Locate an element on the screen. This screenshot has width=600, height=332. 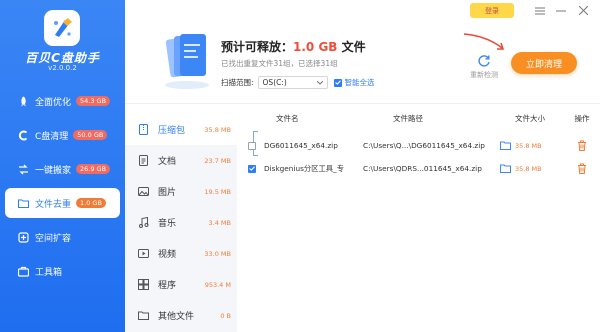
sidebar-item-dedupe: 文件去重 1.0 GB is located at coordinates (62, 203).